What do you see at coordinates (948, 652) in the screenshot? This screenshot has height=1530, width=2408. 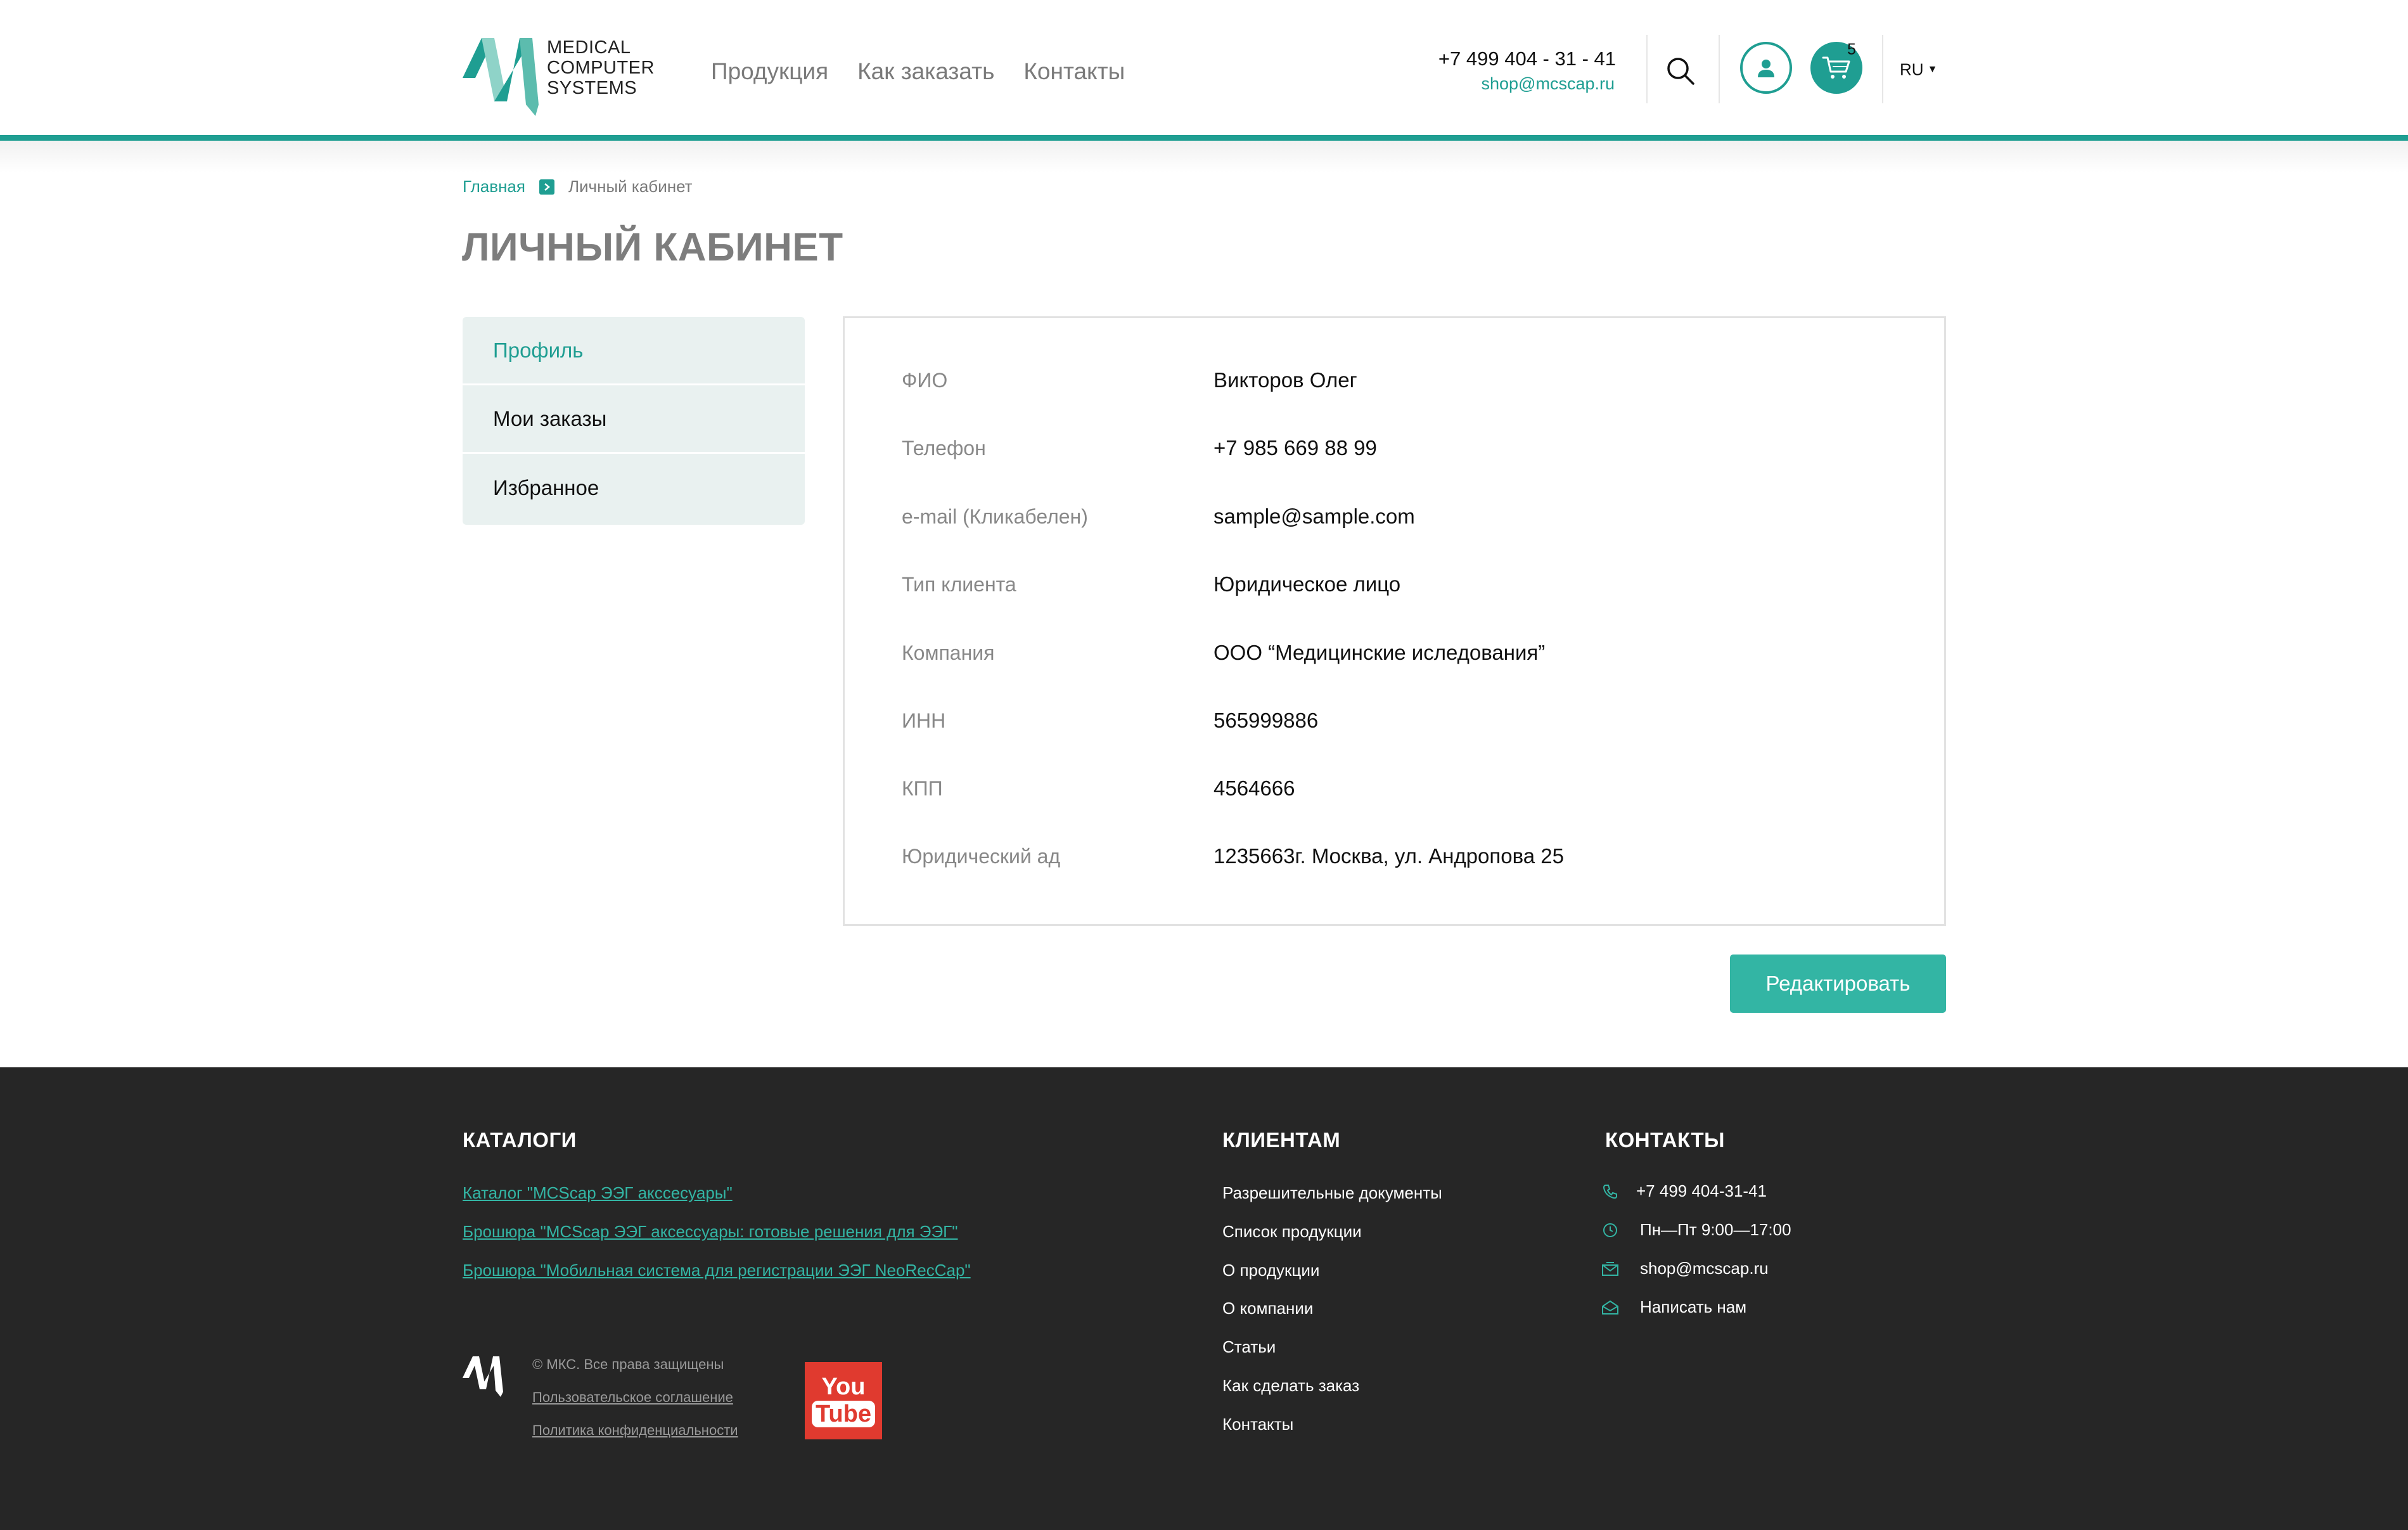 I see `field-label: Компания` at bounding box center [948, 652].